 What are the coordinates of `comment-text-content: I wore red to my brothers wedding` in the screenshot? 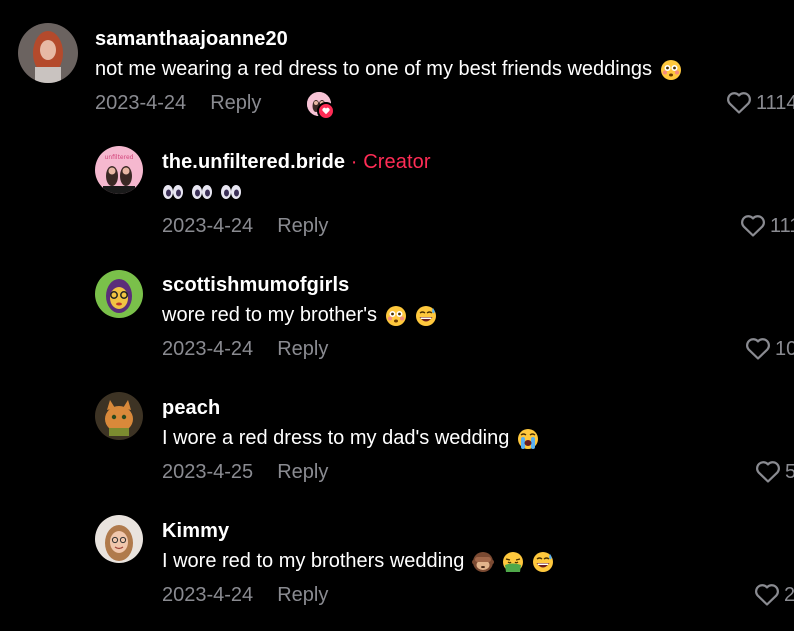 It's located at (313, 561).